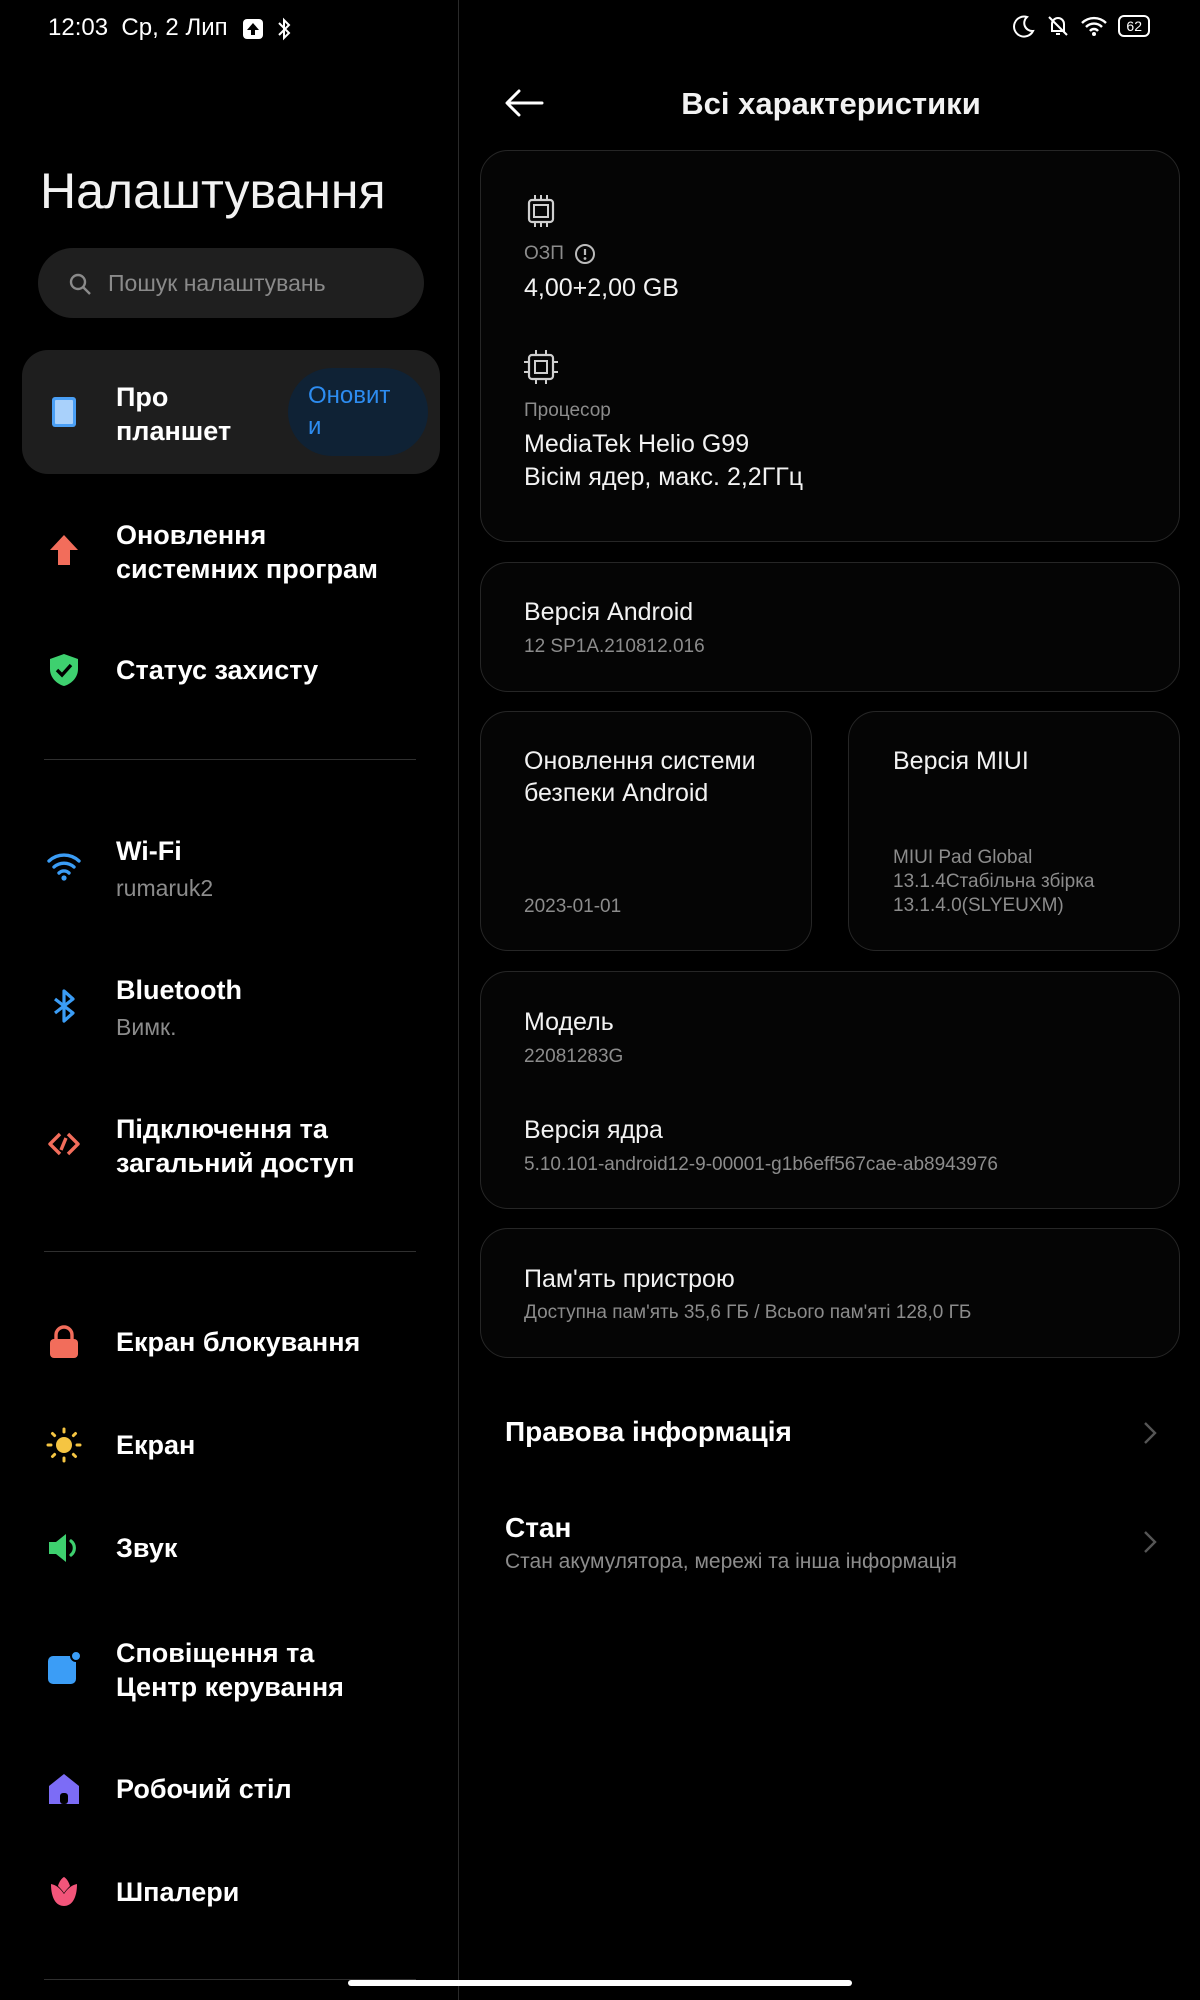  Describe the element at coordinates (609, 612) in the screenshot. I see `android-version-label: Версія Android` at that location.